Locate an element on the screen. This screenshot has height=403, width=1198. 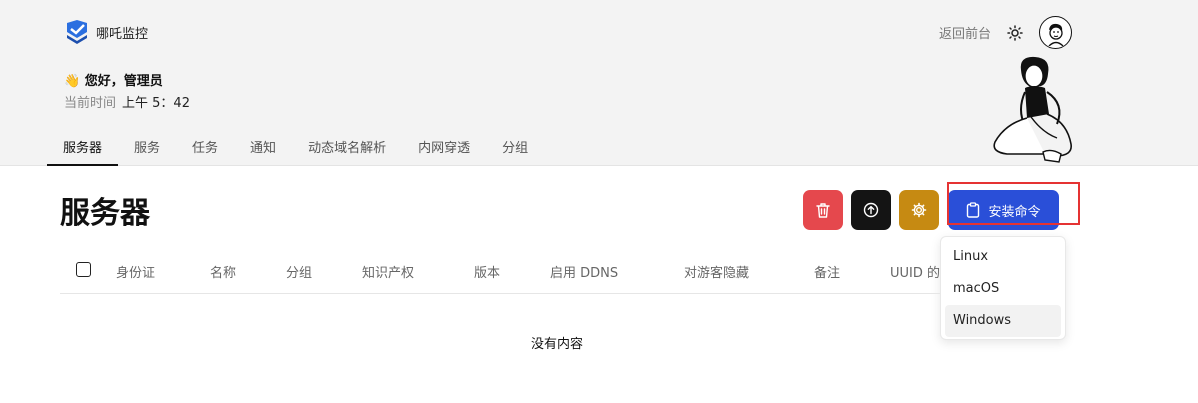
config-button is located at coordinates (919, 210).